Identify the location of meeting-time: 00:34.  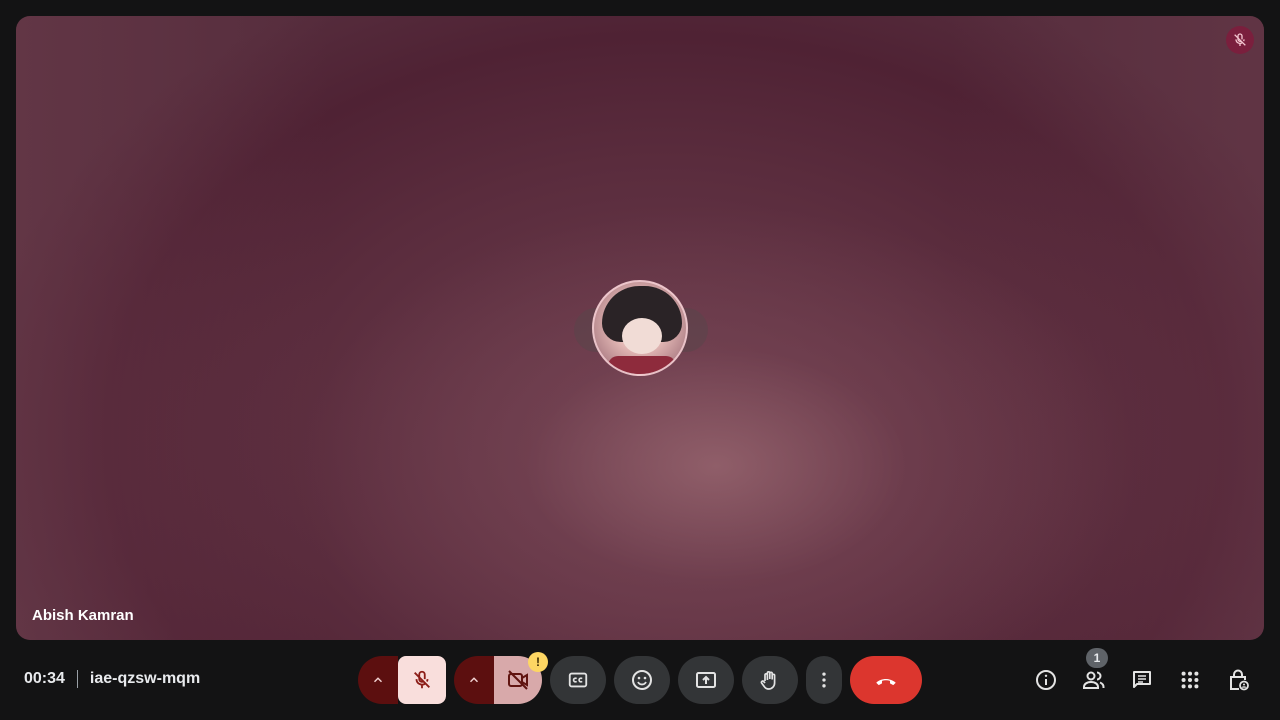
(44, 678).